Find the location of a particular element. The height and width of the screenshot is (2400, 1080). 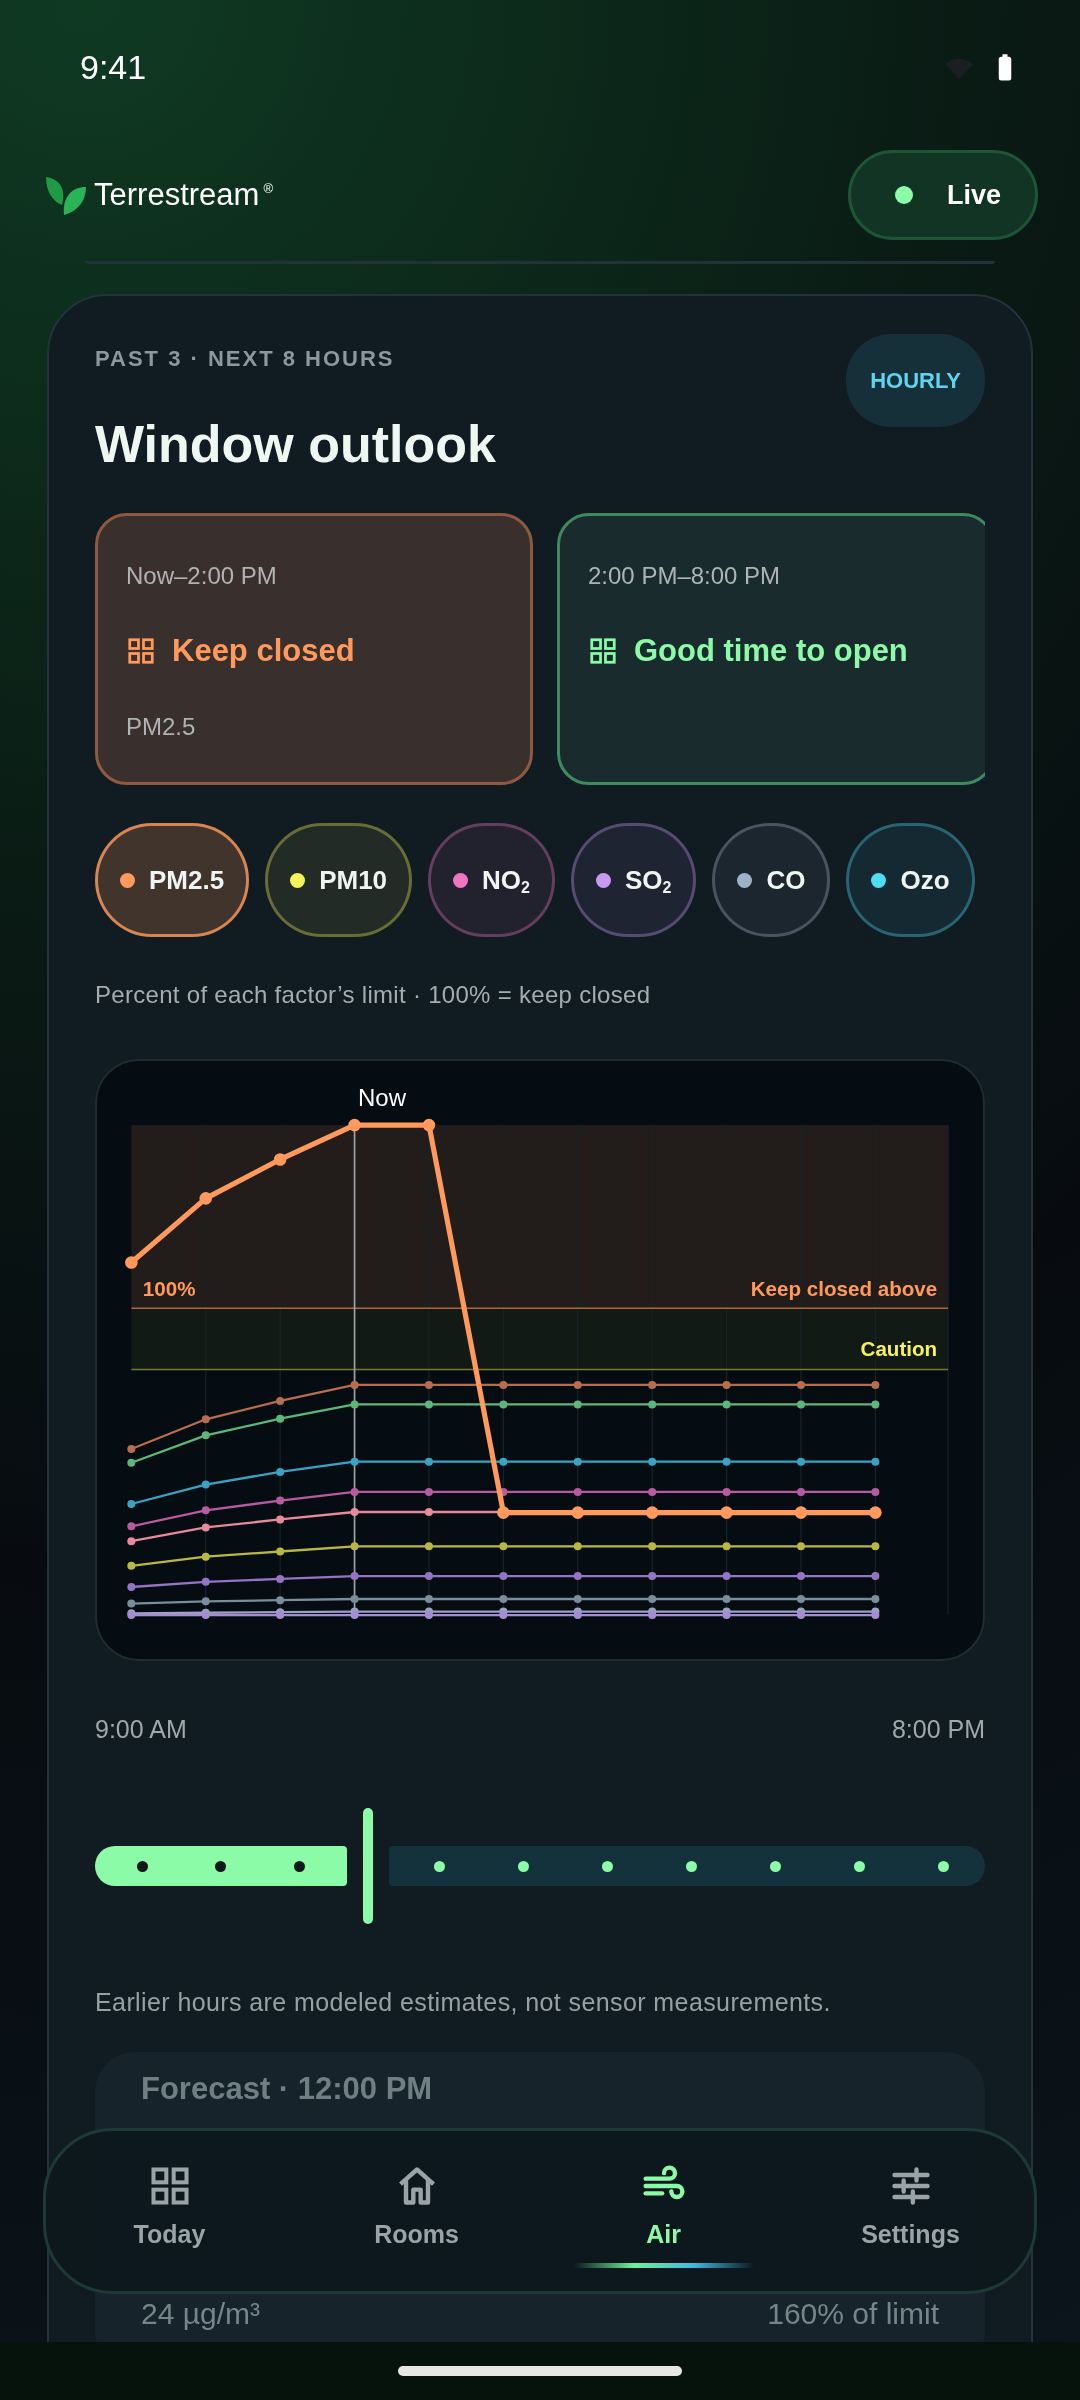

now-label: Now is located at coordinates (382, 1097).